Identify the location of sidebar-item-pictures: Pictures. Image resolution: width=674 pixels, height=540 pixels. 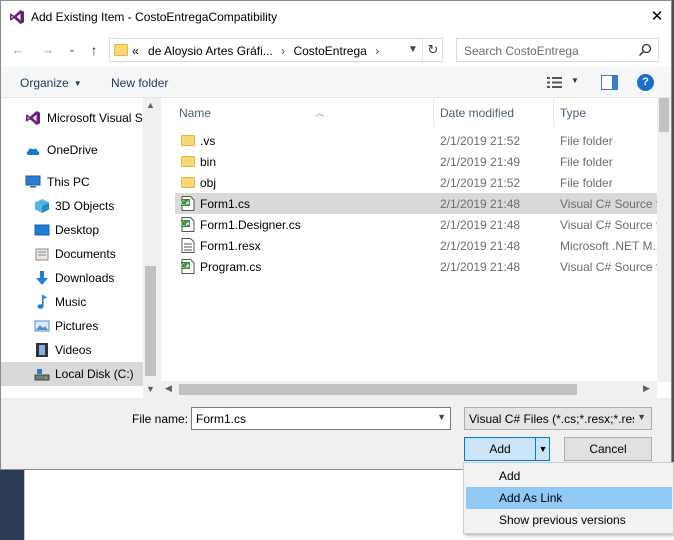
(72, 326).